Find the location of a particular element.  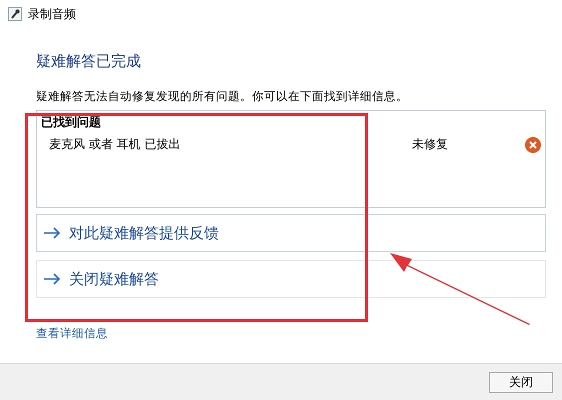

window-title: 录制音频 is located at coordinates (52, 14).